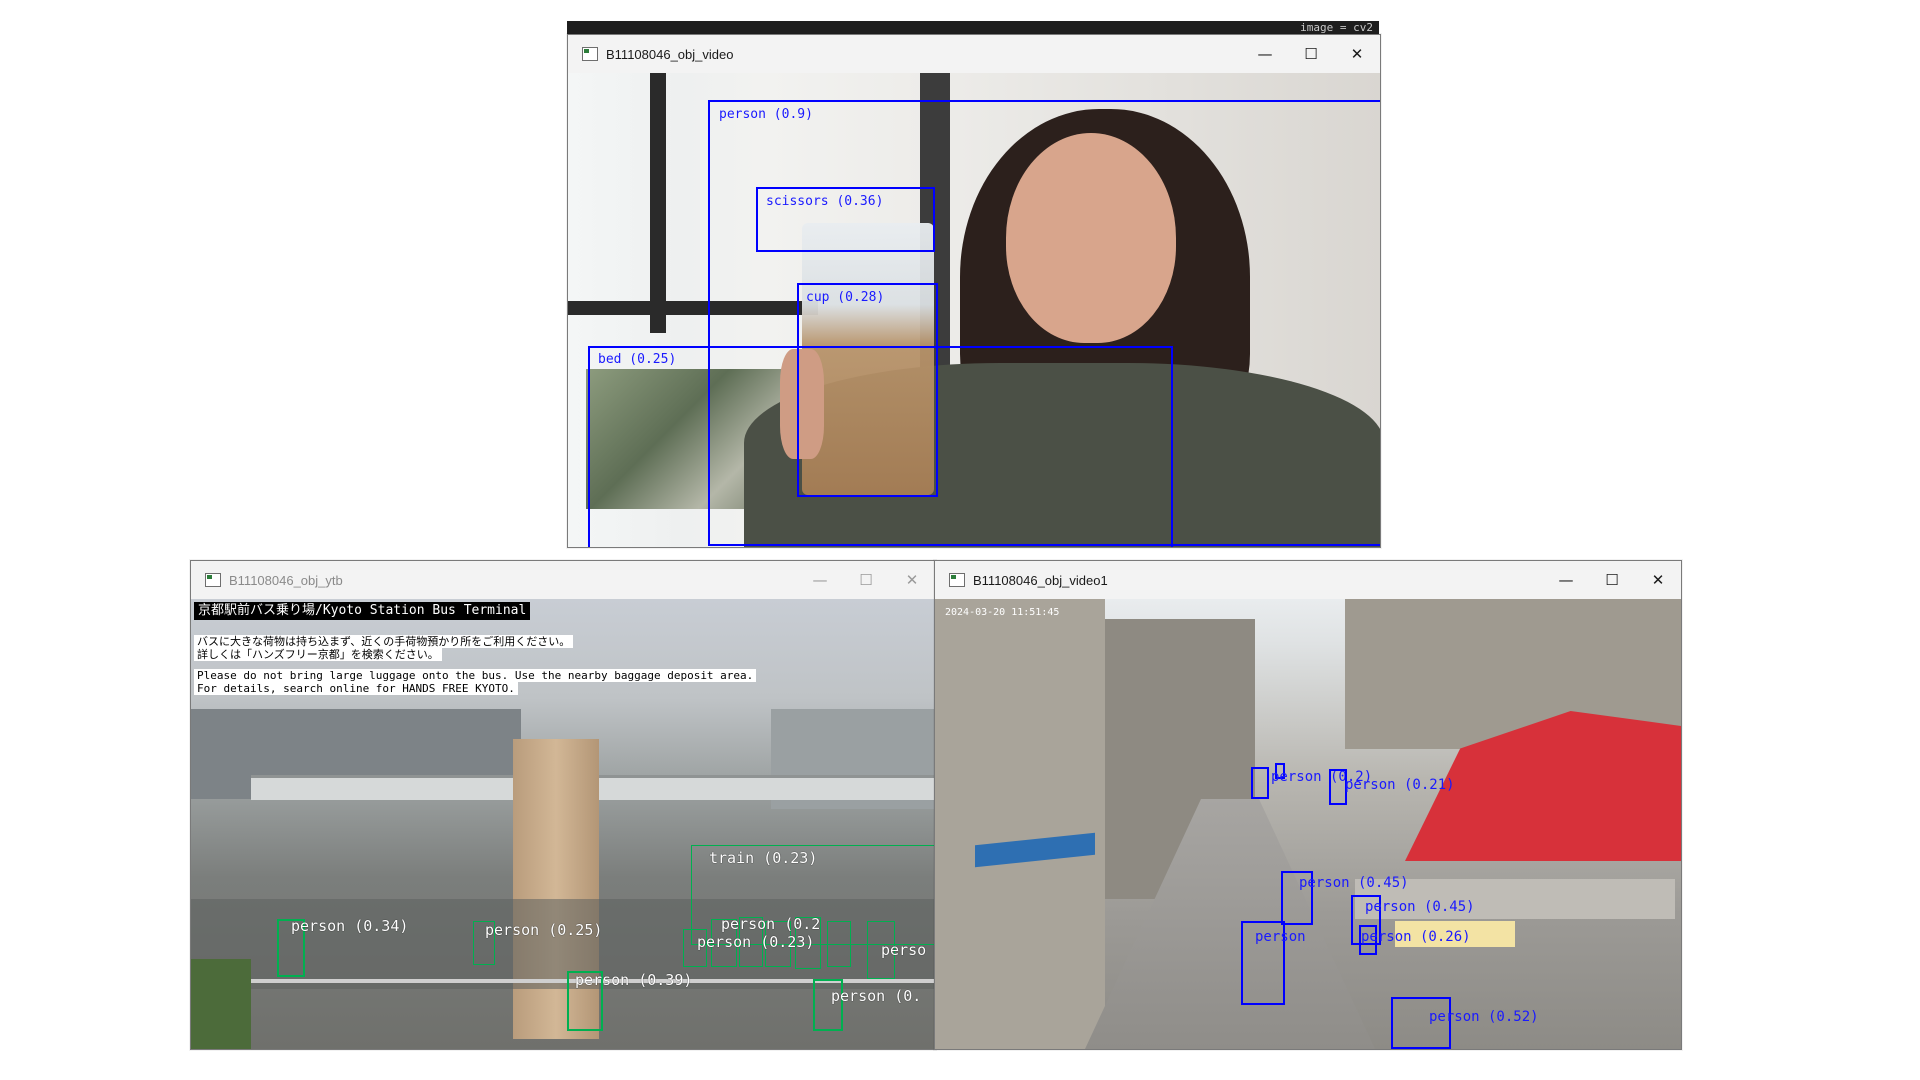 This screenshot has width=1920, height=1080. Describe the element at coordinates (318, 654) in the screenshot. I see `banner-jp-line2: 詳しくは「ハンズフリー京都」を検索ください。` at that location.